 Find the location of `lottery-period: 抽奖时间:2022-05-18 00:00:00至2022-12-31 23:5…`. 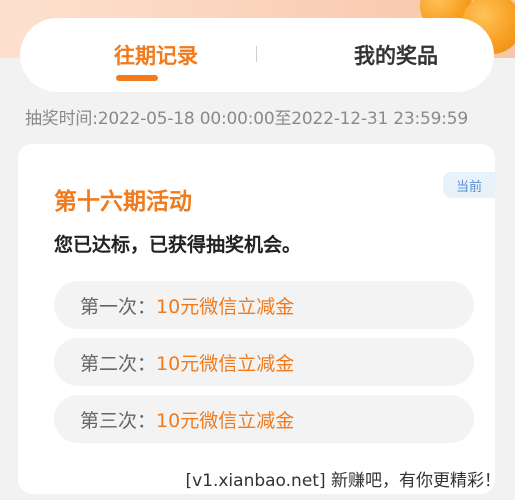

lottery-period: 抽奖时间:2022-05-18 00:00:00至2022-12-31 23:5… is located at coordinates (247, 119).